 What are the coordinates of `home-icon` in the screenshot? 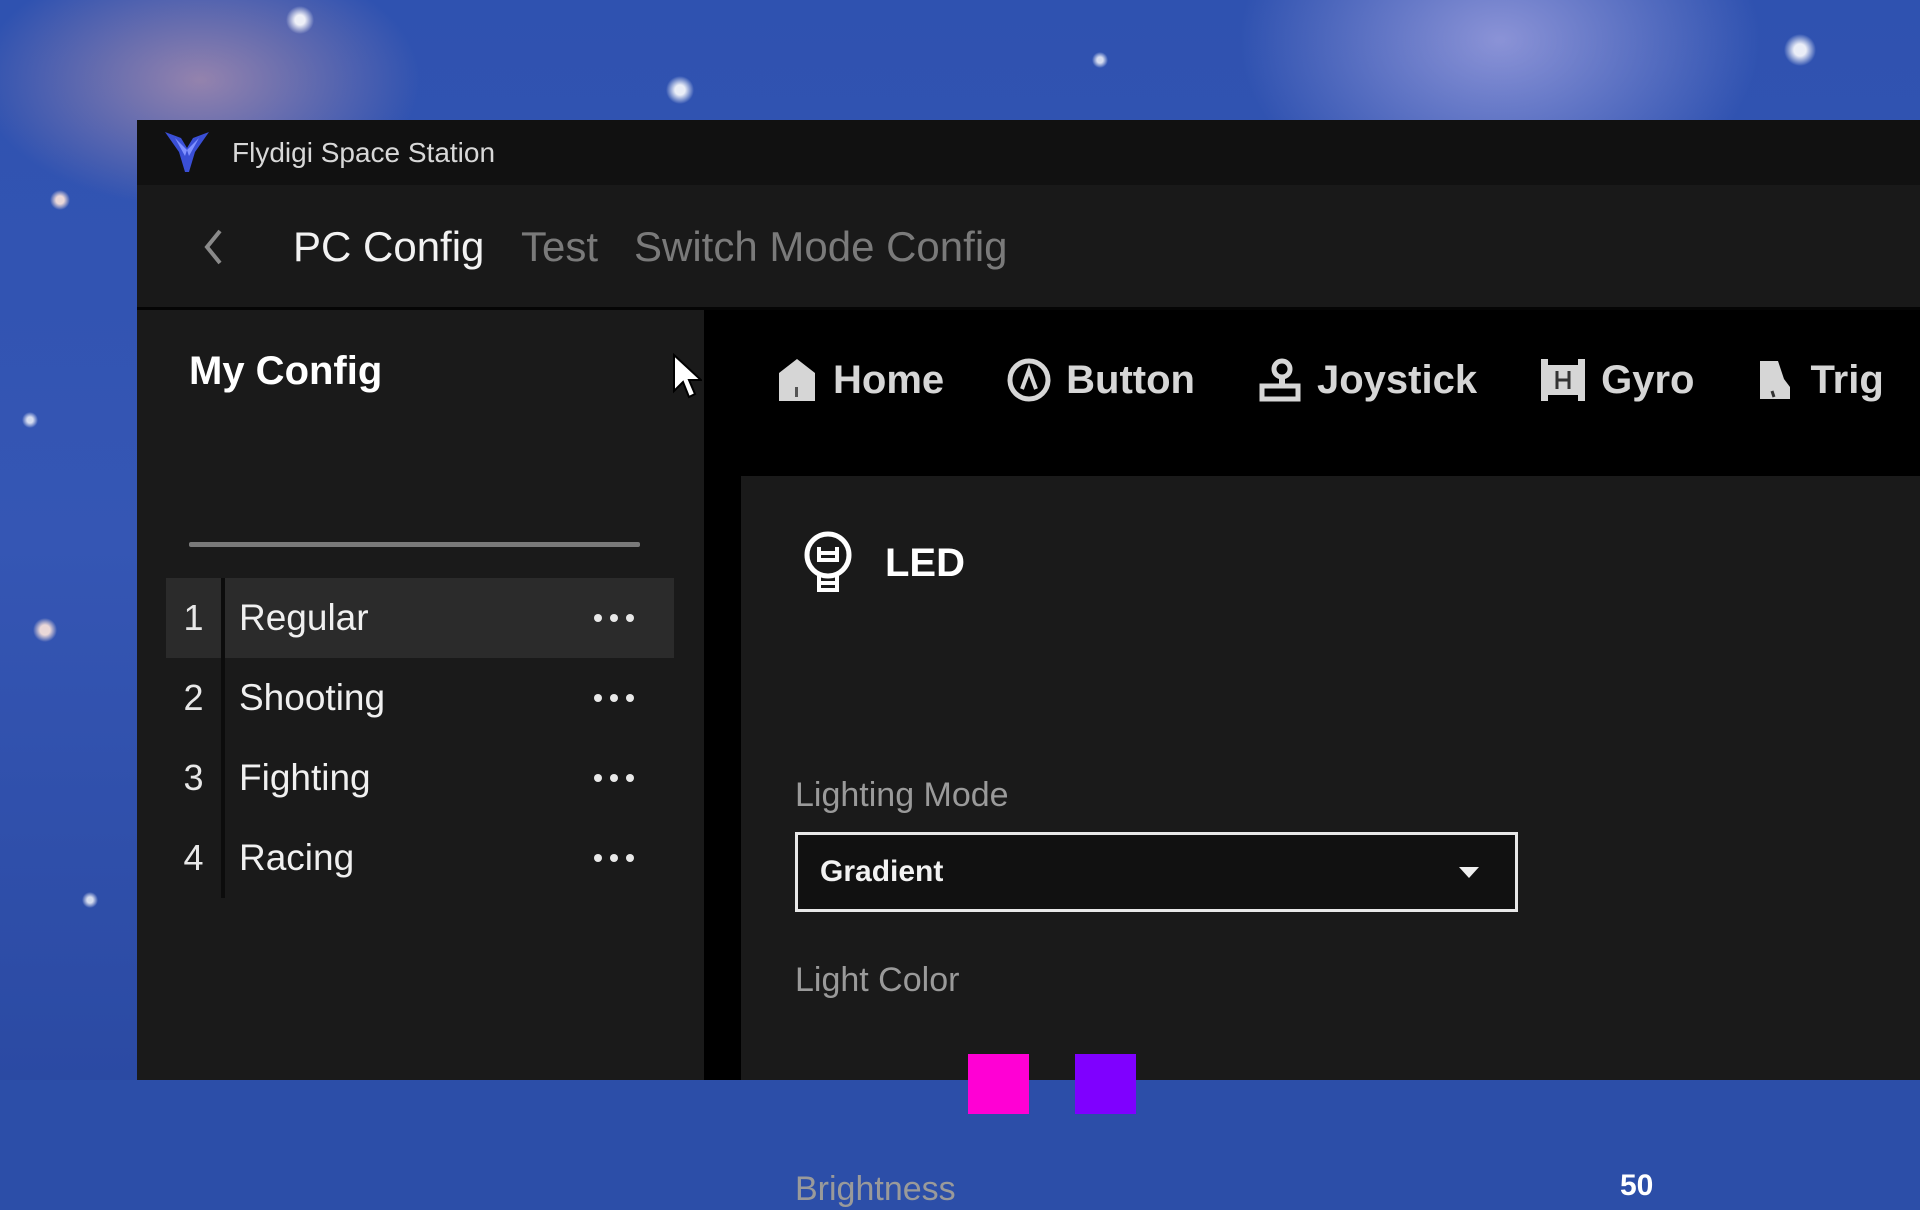 It's located at (797, 380).